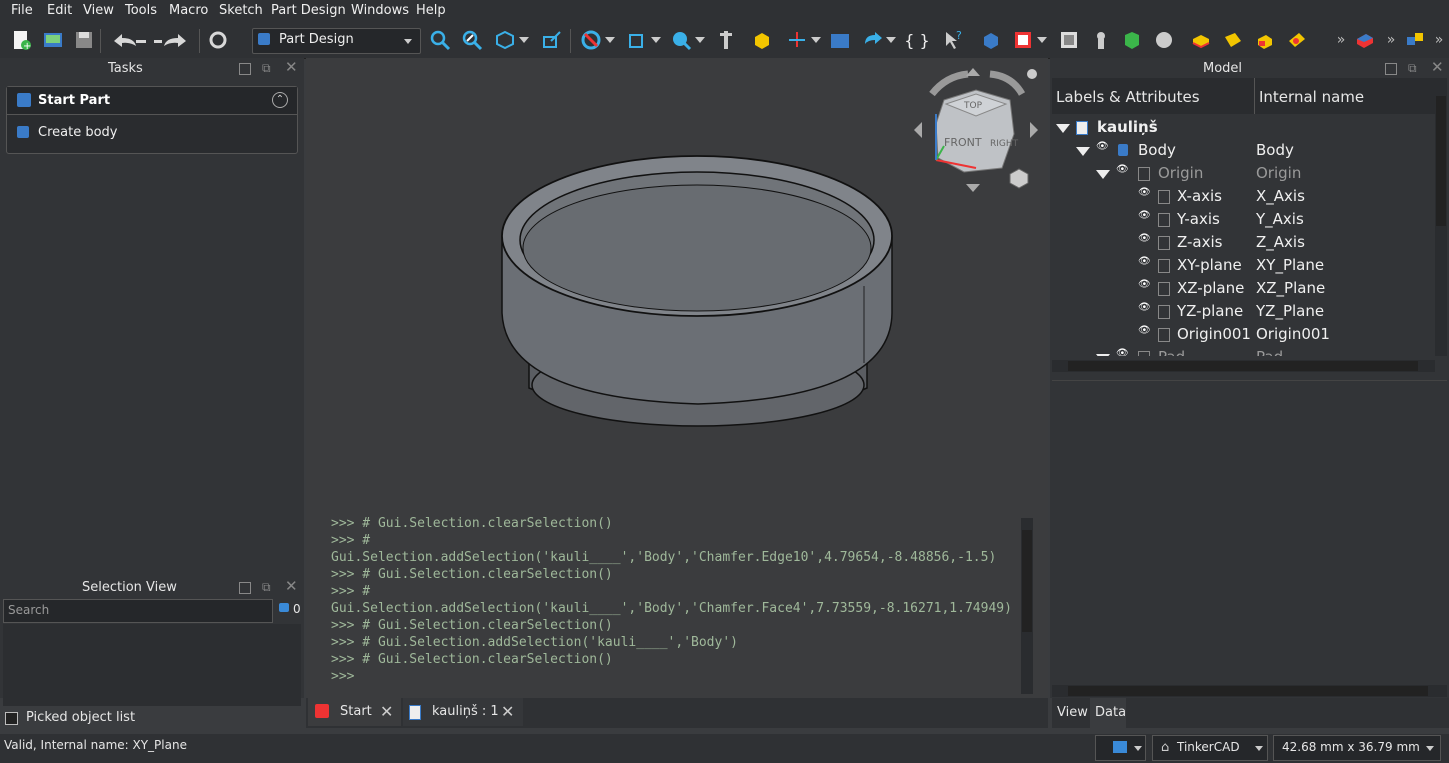  What do you see at coordinates (1072, 712) in the screenshot?
I see `tab-view: View` at bounding box center [1072, 712].